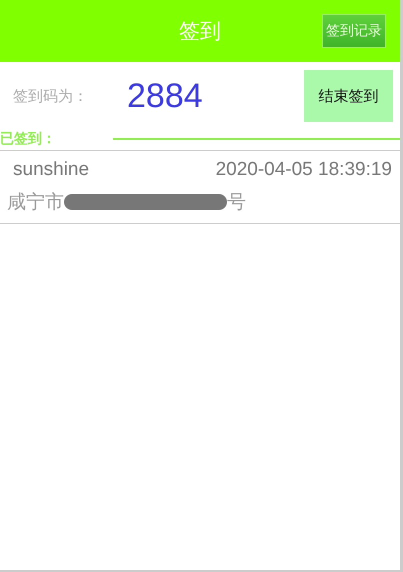  What do you see at coordinates (200, 31) in the screenshot?
I see `page-title: 签到` at bounding box center [200, 31].